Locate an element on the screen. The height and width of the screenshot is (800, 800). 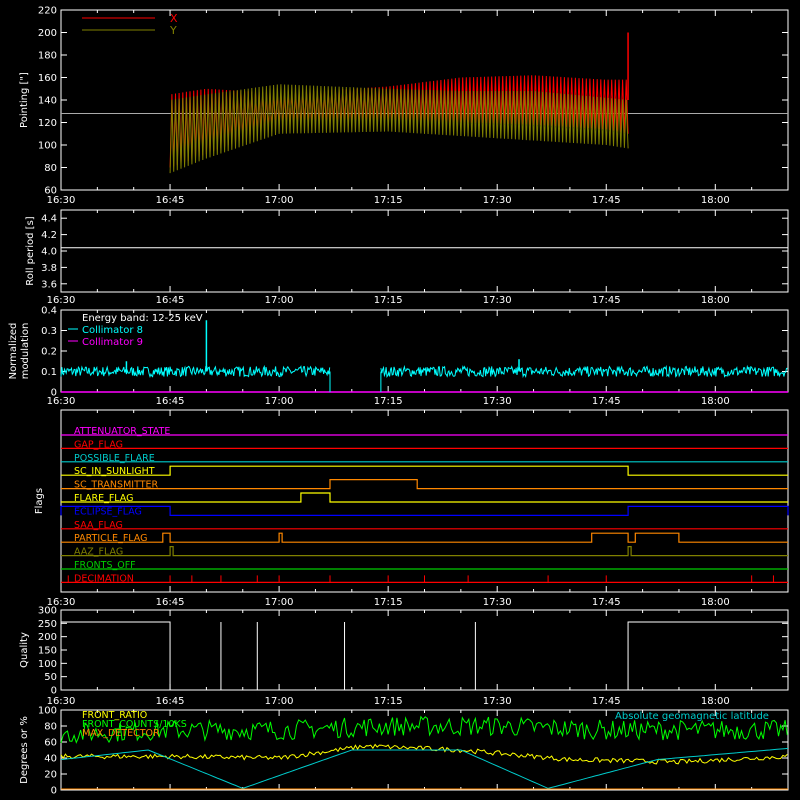
y-tick-label: 0.1 is located at coordinates (49, 372).